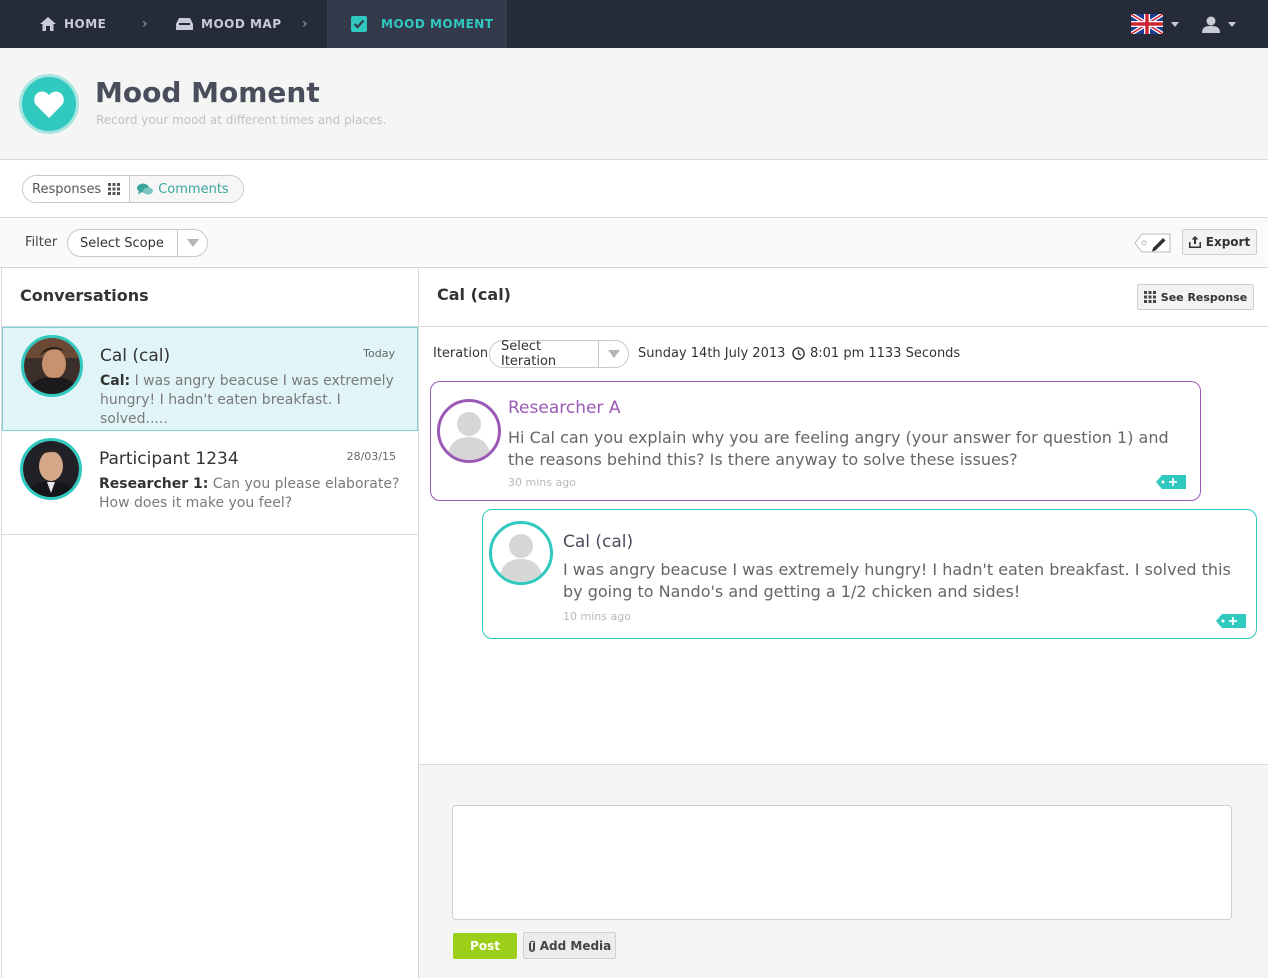 The height and width of the screenshot is (978, 1268). What do you see at coordinates (184, 24) in the screenshot?
I see `inbox-icon` at bounding box center [184, 24].